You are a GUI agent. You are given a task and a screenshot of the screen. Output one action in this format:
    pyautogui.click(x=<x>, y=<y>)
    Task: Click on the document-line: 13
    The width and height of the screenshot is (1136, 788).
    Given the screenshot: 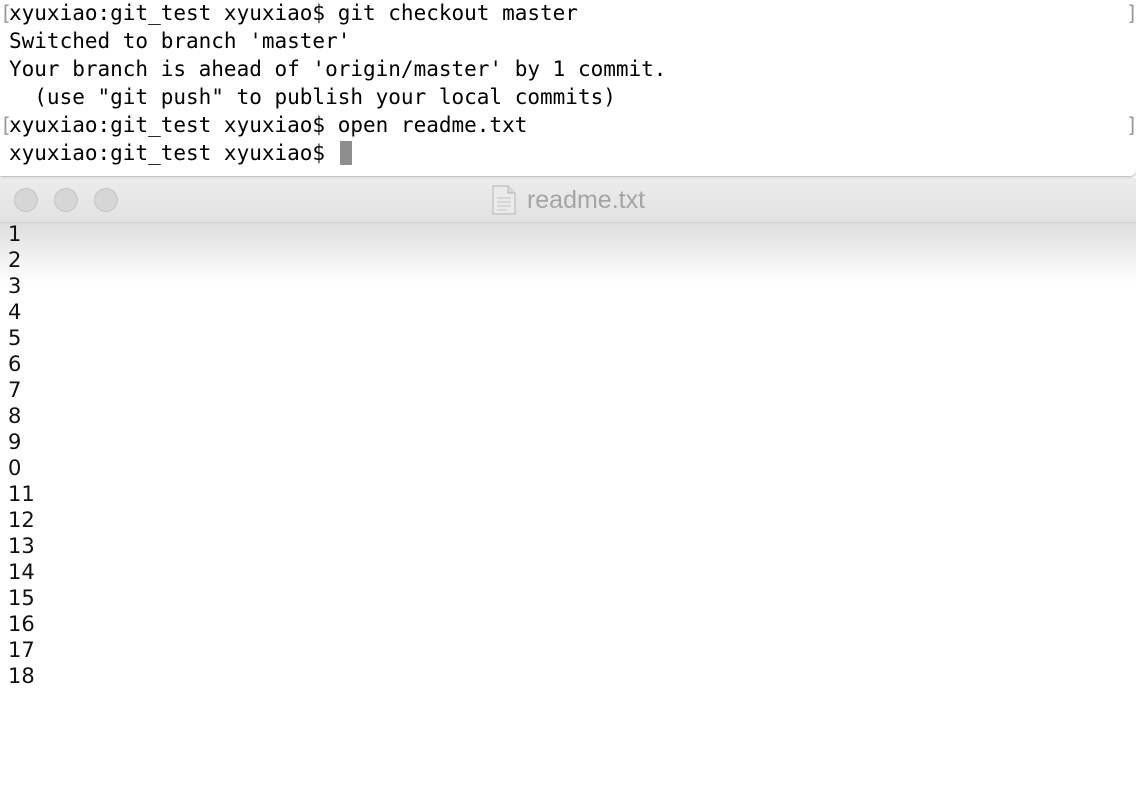 What is the action you would take?
    pyautogui.click(x=21, y=546)
    